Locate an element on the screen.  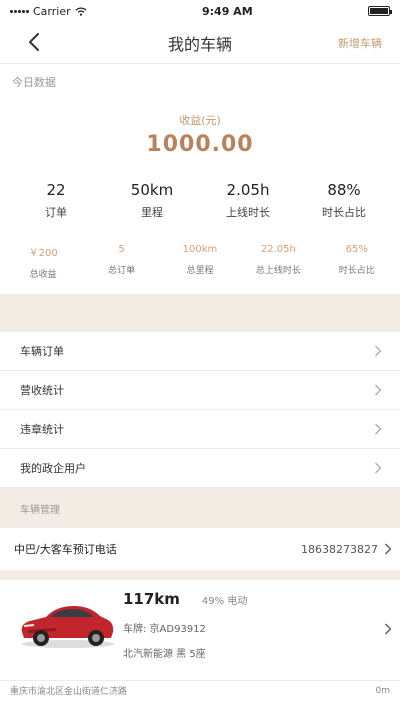
stat-label: 订单 is located at coordinates (56, 212).